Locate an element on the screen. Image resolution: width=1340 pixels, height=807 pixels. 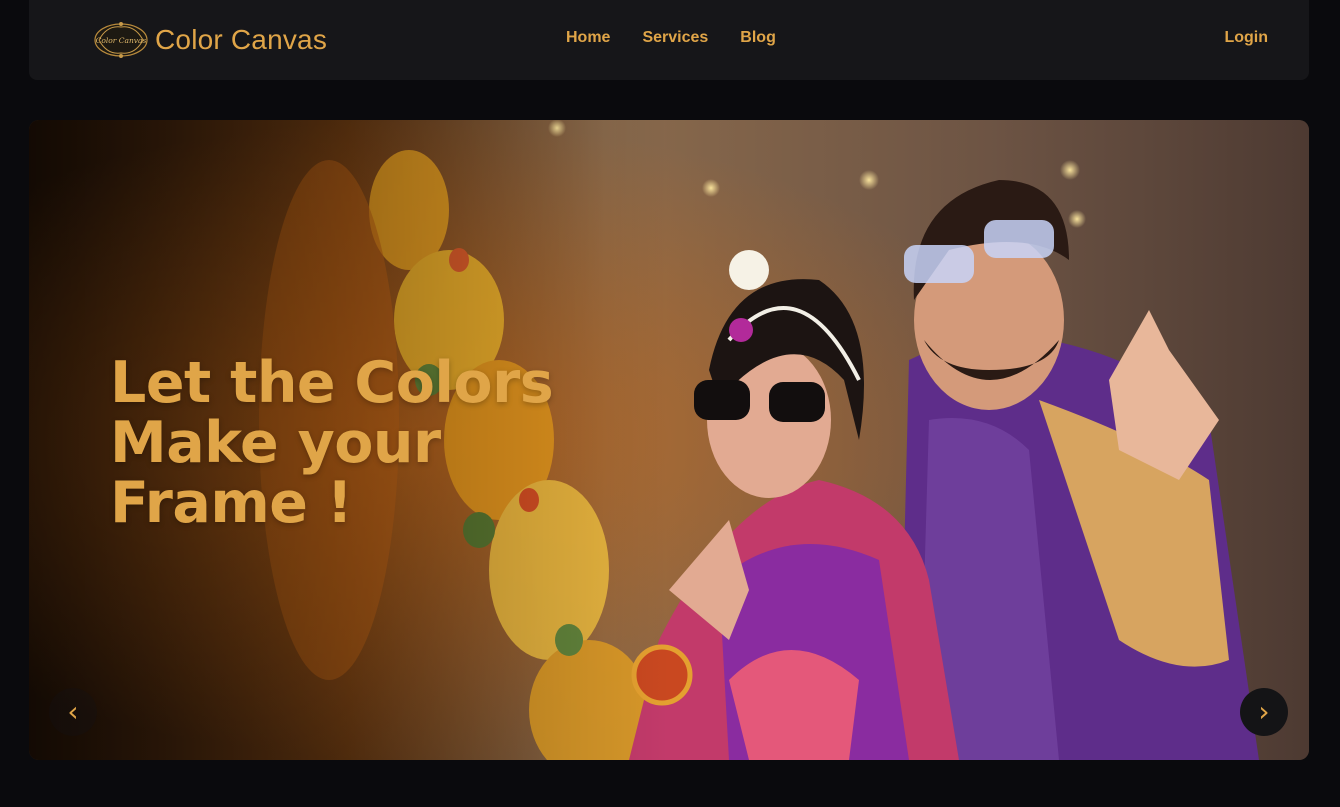
brand: Color Canvas Color Canvas is located at coordinates (210, 40).